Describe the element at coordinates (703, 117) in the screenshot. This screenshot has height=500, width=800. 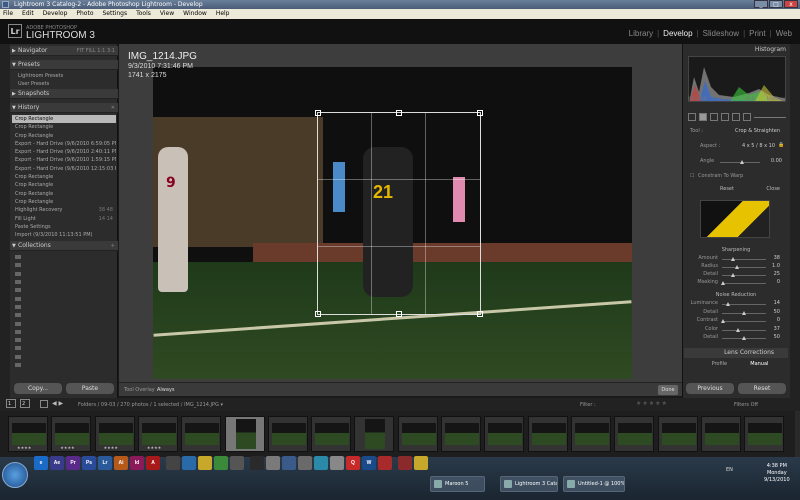
I see `crop-tool-icon` at that location.